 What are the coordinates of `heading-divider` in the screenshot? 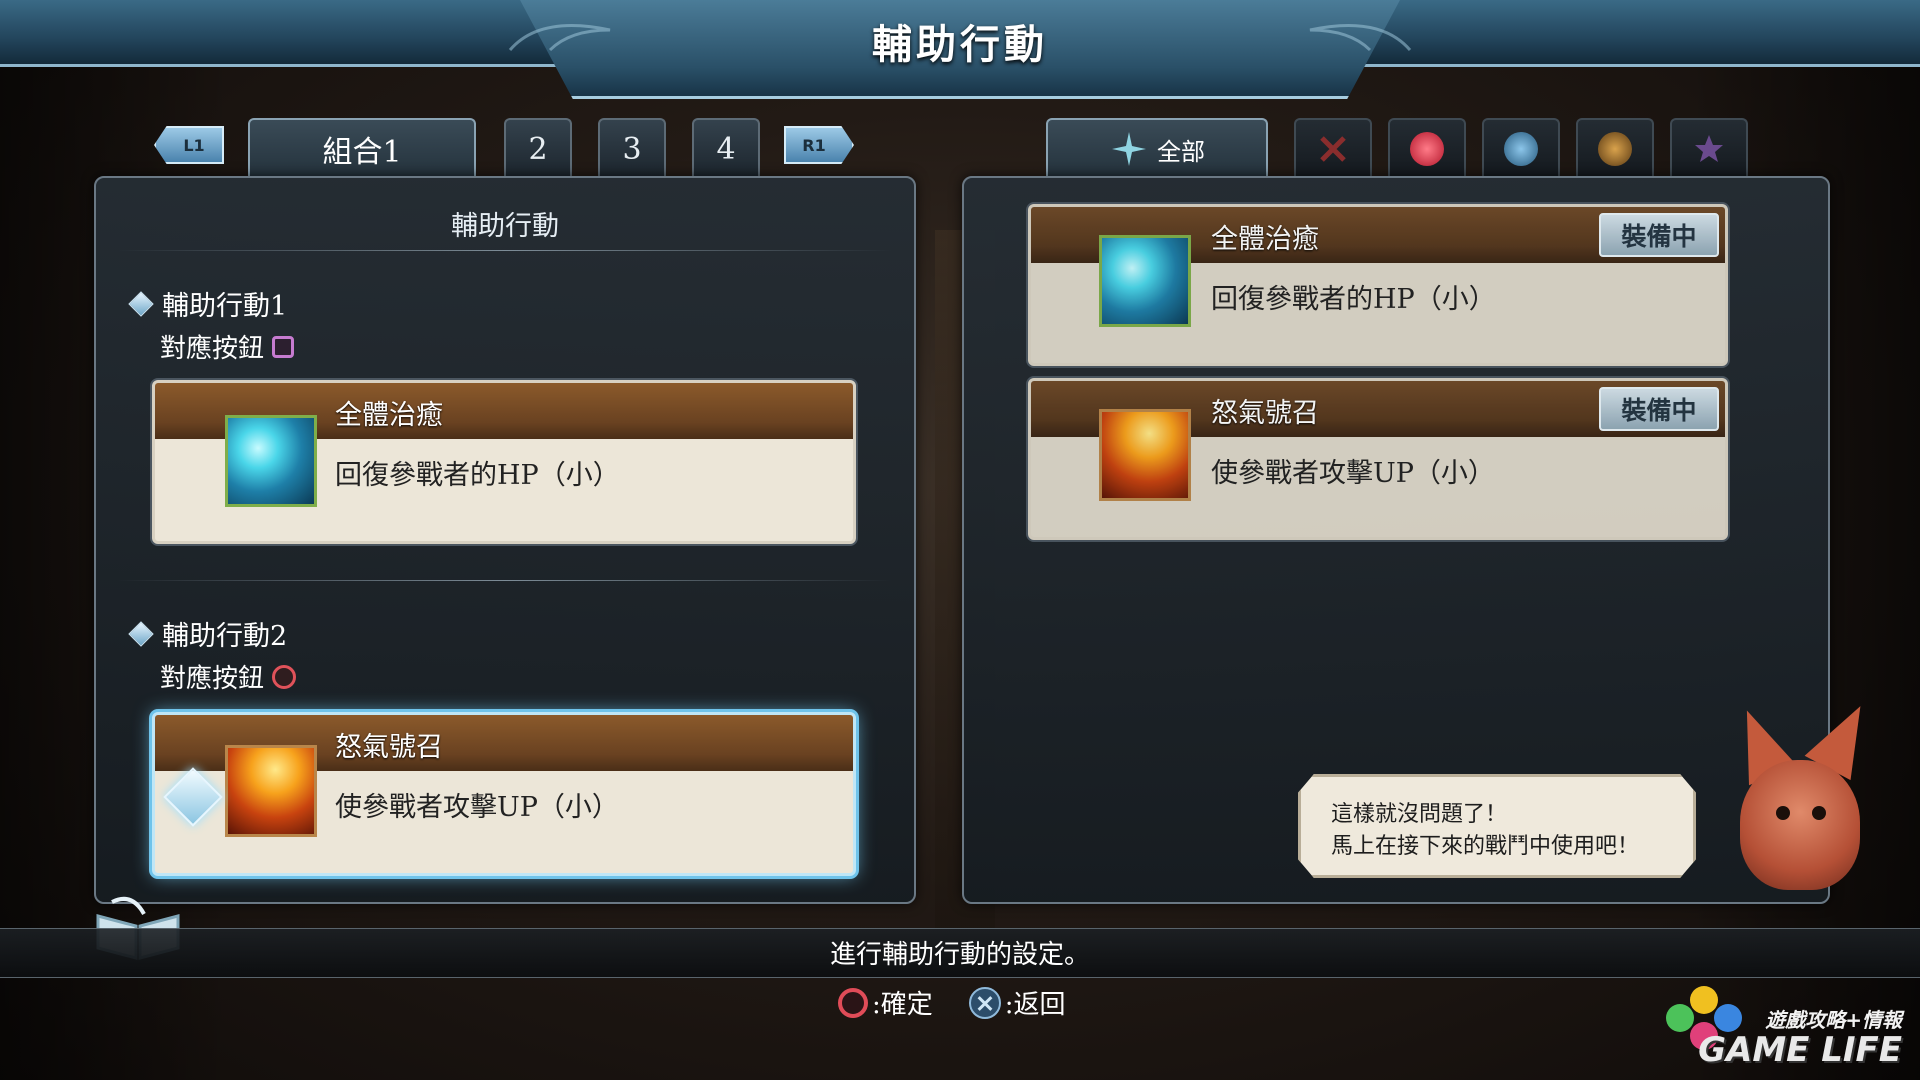 It's located at (505, 250).